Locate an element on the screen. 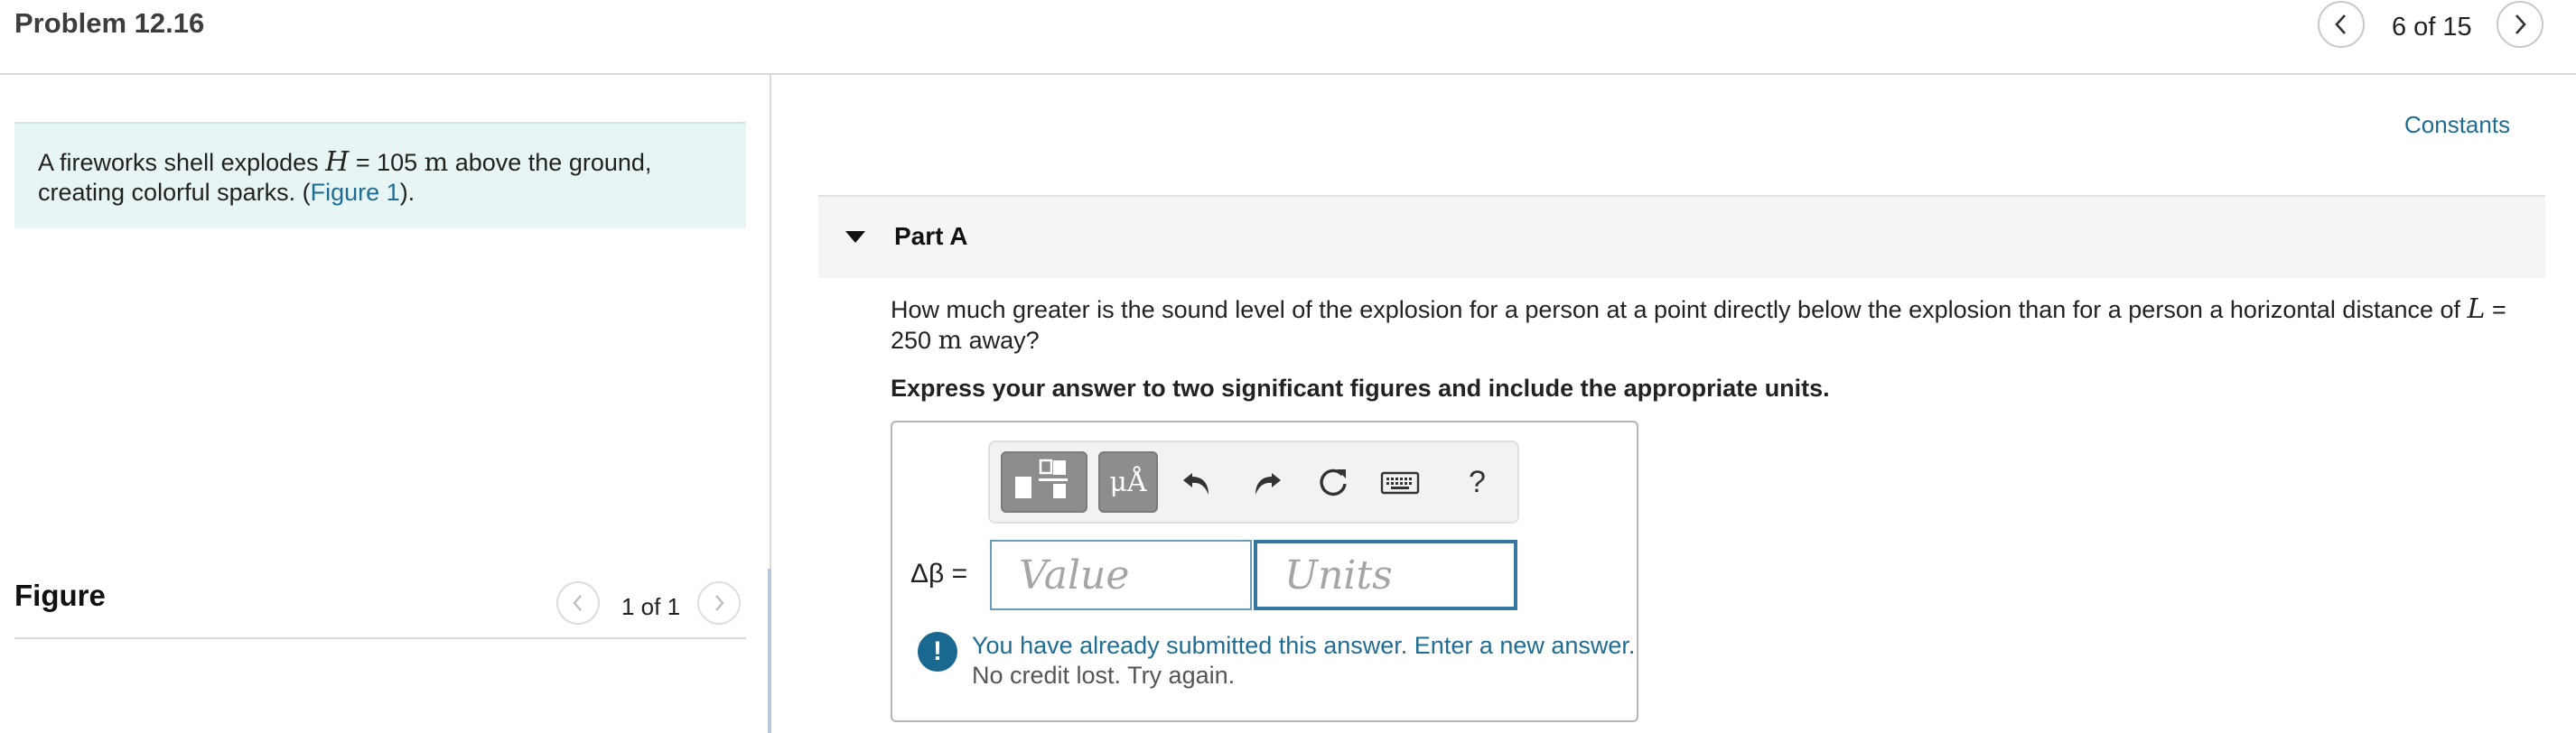 This screenshot has width=2576, height=733. reset-icon is located at coordinates (1333, 482).